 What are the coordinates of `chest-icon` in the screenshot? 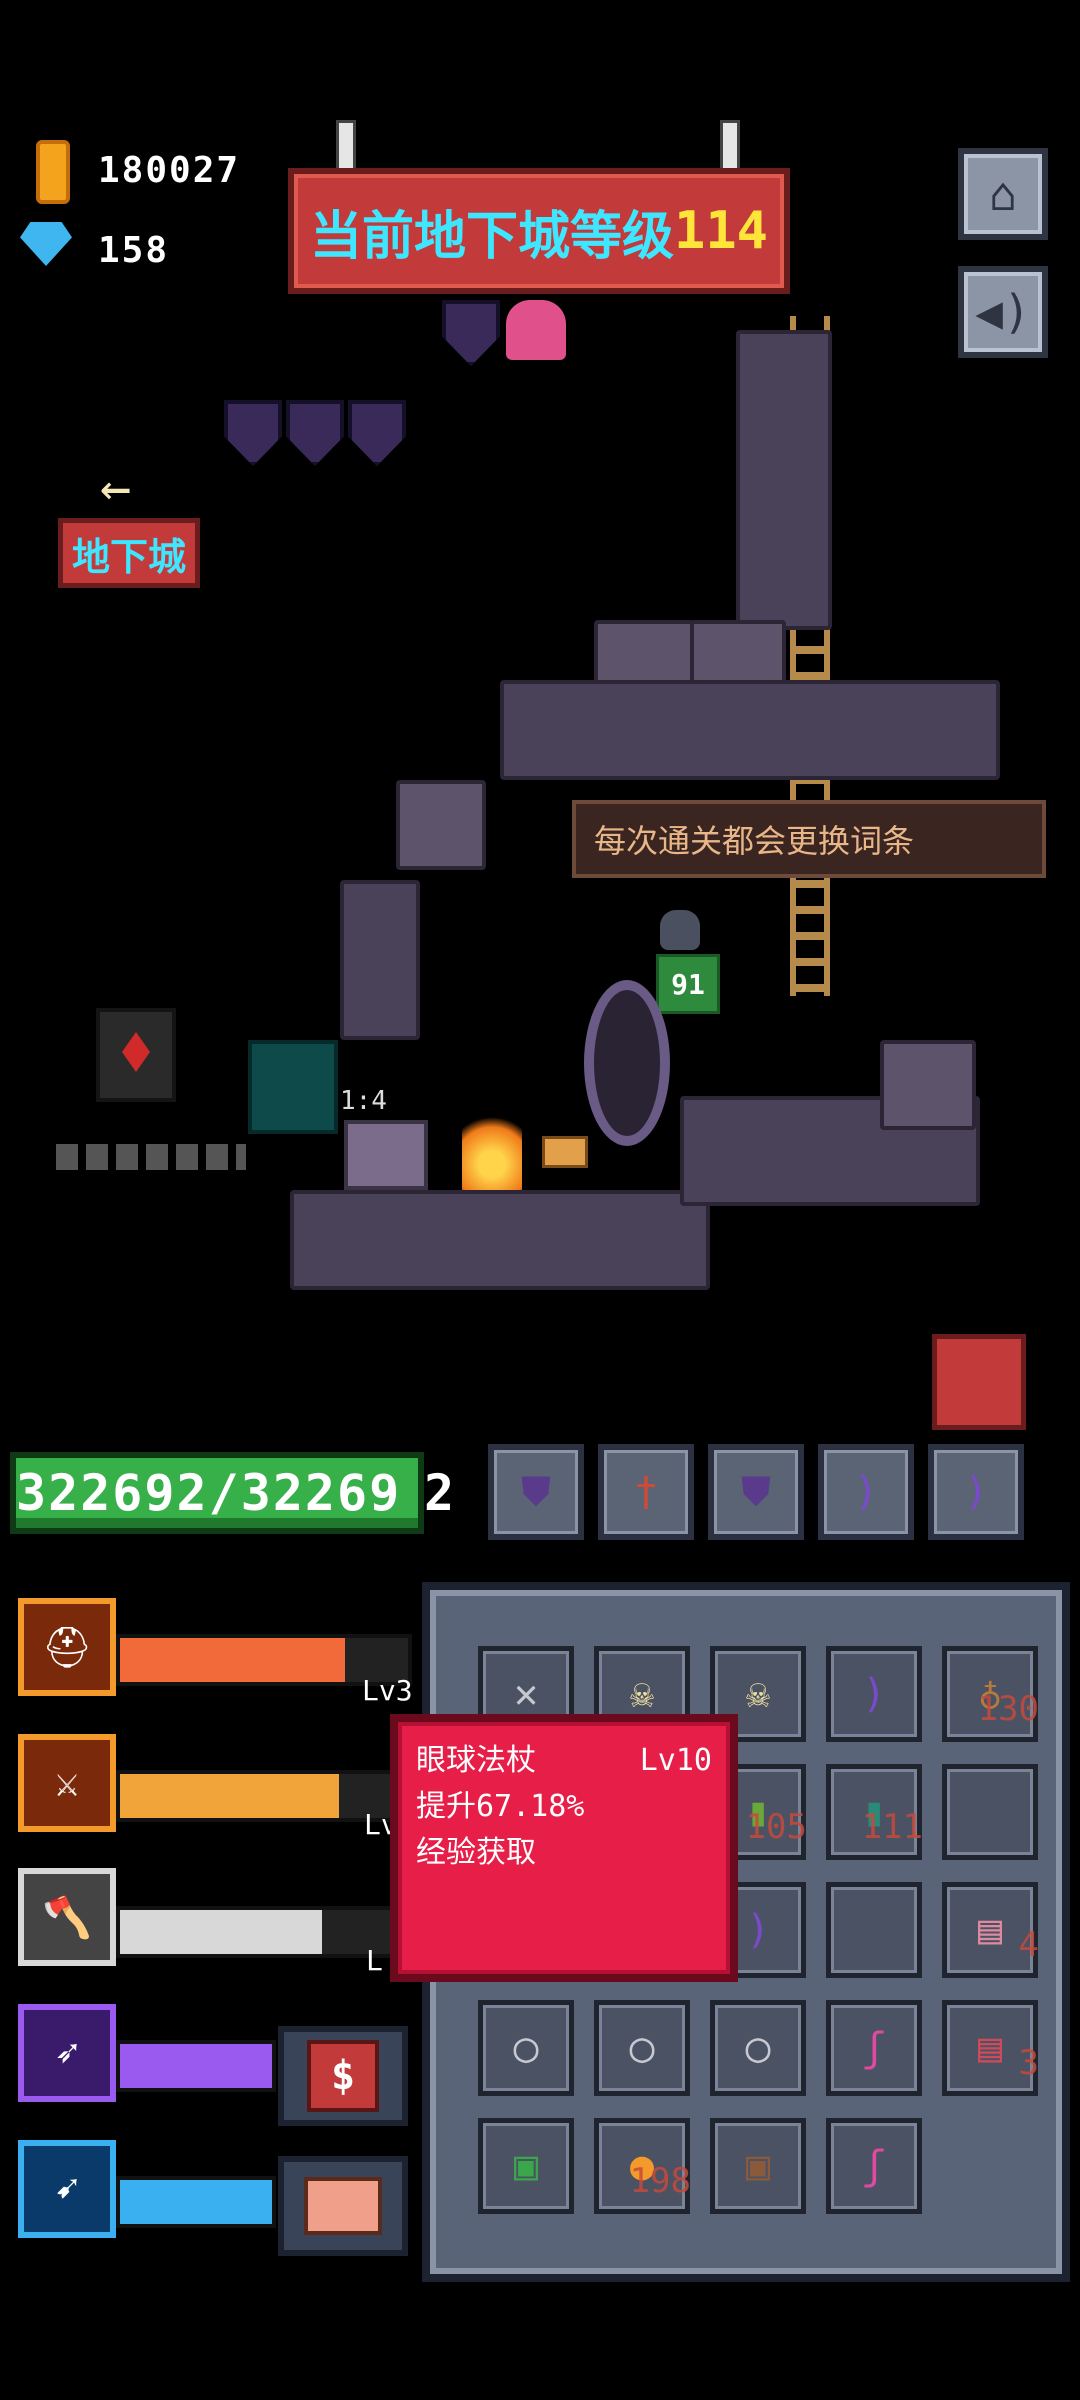 It's located at (343, 2206).